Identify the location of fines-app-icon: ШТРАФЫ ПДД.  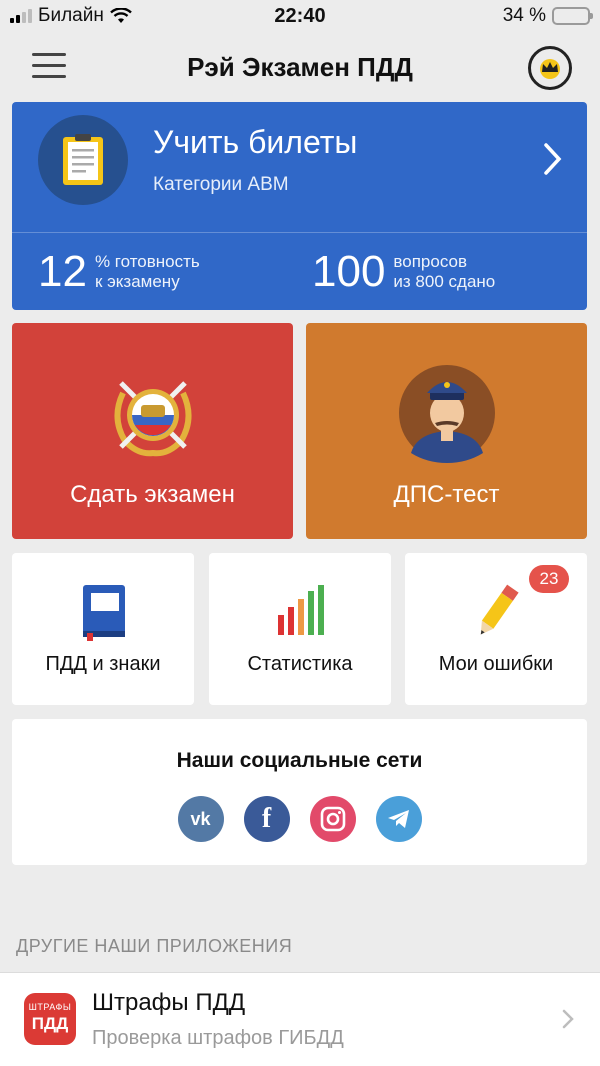
(50, 1019).